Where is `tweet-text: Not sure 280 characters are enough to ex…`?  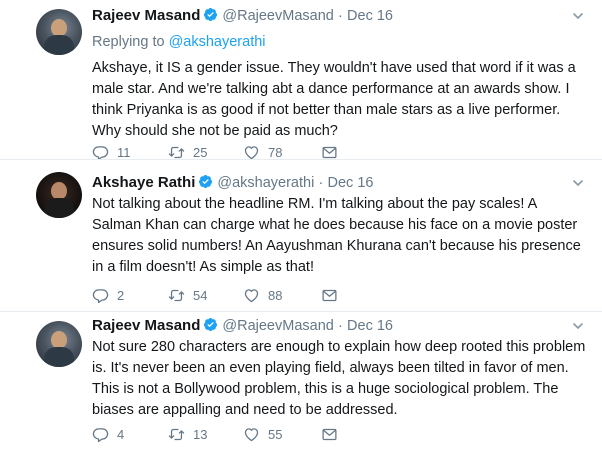
tweet-text: Not sure 280 characters are enough to ex… is located at coordinates (339, 378).